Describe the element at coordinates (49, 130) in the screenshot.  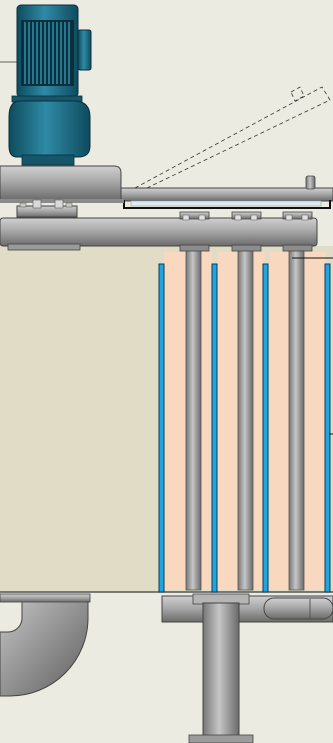
I see `gearbox-icon` at that location.